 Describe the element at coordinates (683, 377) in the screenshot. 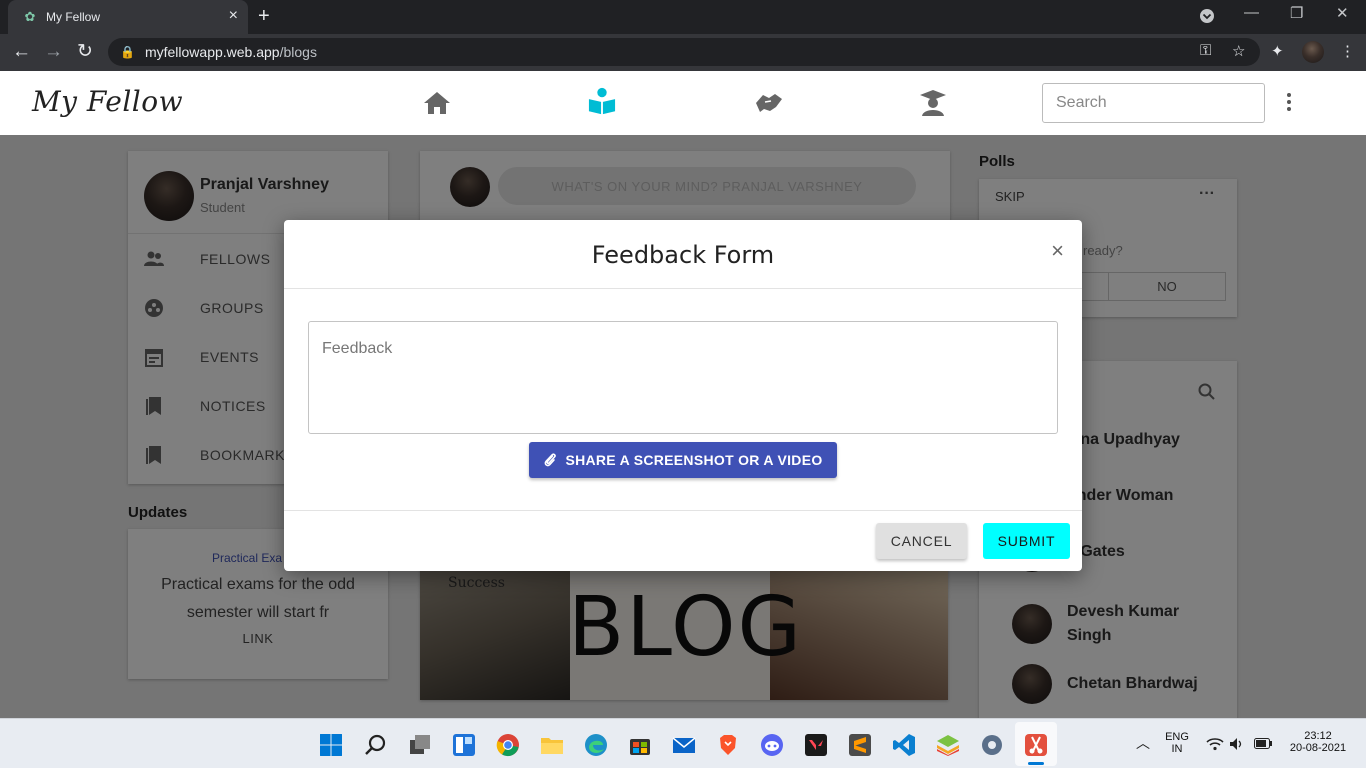

I see `feedback-textarea: Feedback` at that location.